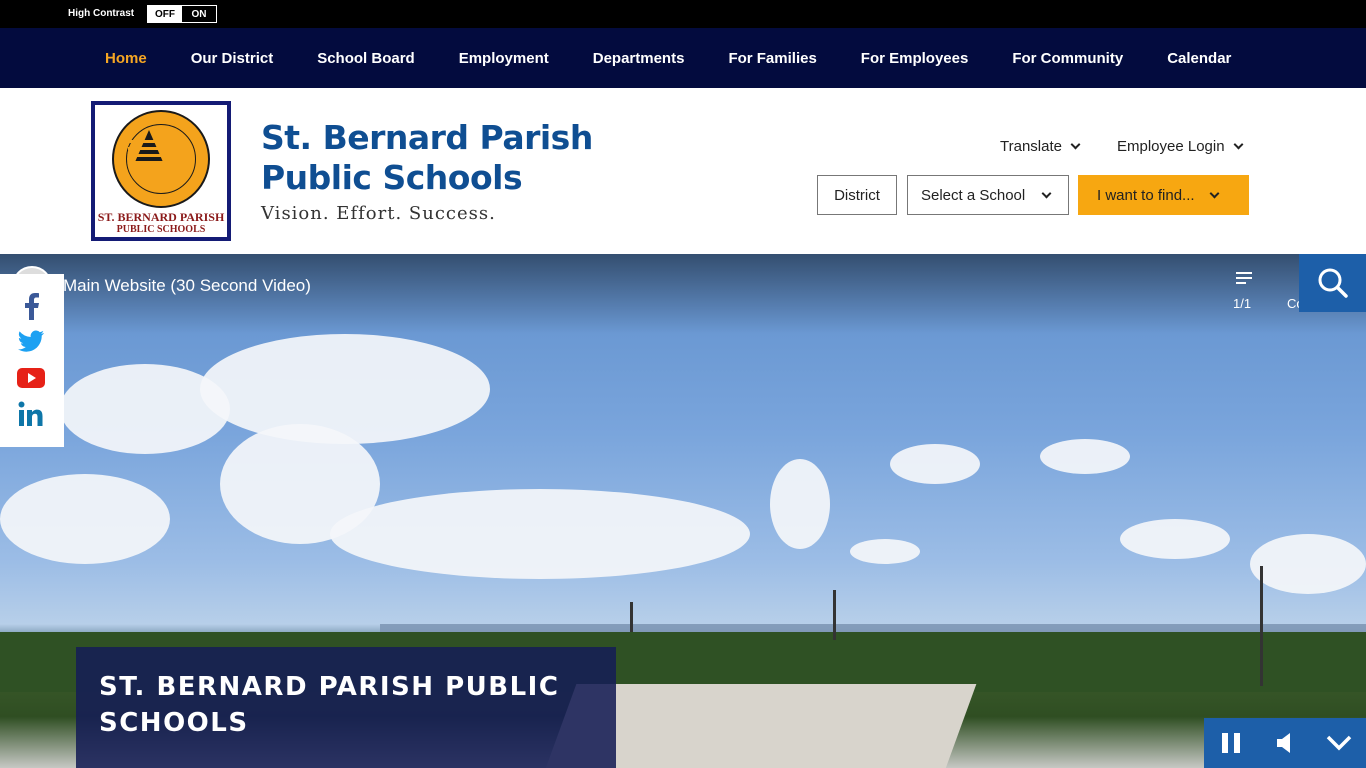  Describe the element at coordinates (329, 705) in the screenshot. I see `hero-caption-text: ST. BERNARD PARISH PUBLIC SCHOOLS` at that location.